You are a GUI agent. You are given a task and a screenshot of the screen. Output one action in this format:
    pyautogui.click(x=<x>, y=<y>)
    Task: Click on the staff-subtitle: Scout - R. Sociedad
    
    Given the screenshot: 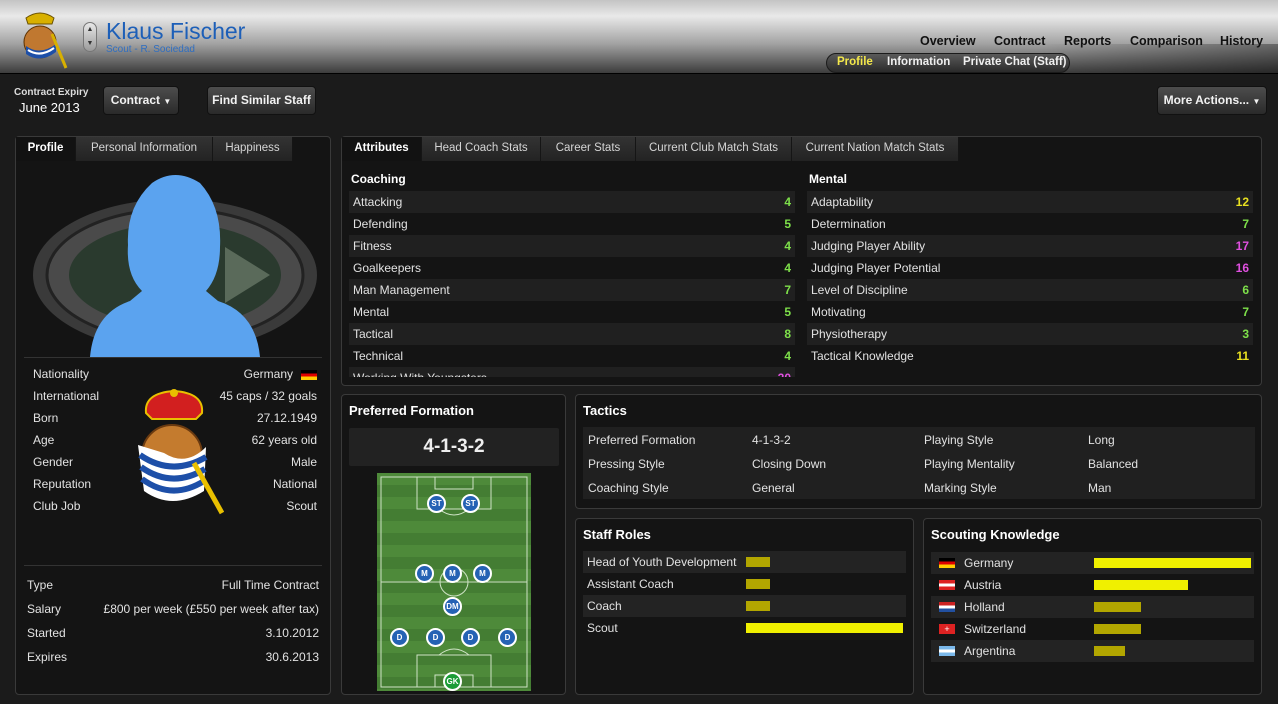 What is the action you would take?
    pyautogui.click(x=150, y=49)
    